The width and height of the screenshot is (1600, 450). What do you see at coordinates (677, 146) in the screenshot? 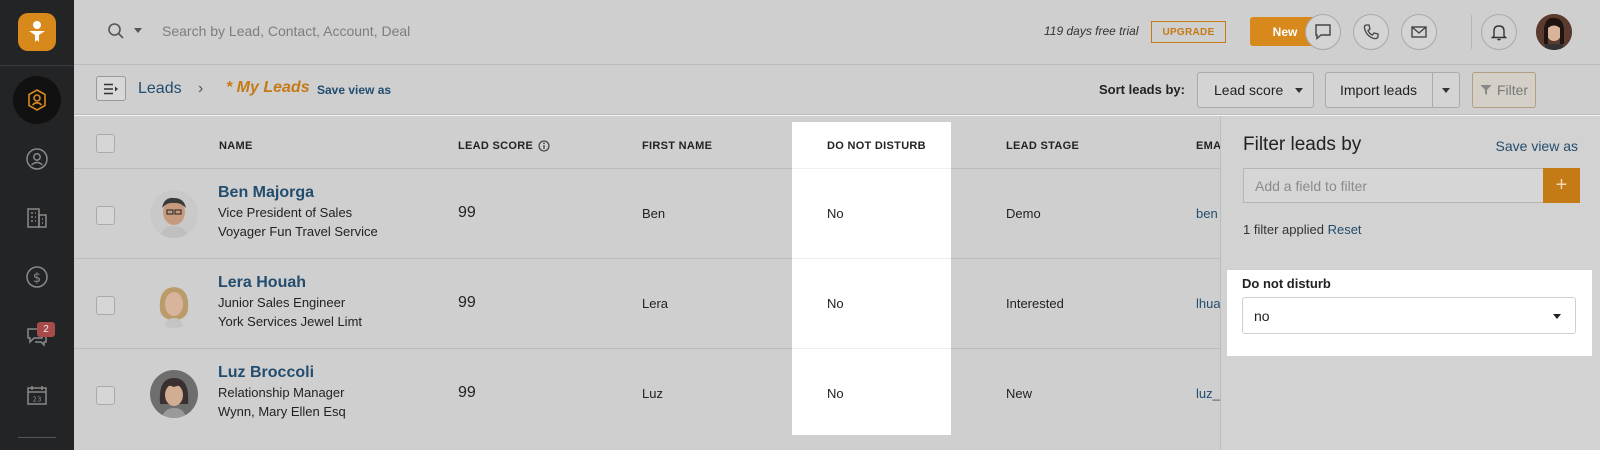
I see `column-header-first-name: FIRST NAME` at bounding box center [677, 146].